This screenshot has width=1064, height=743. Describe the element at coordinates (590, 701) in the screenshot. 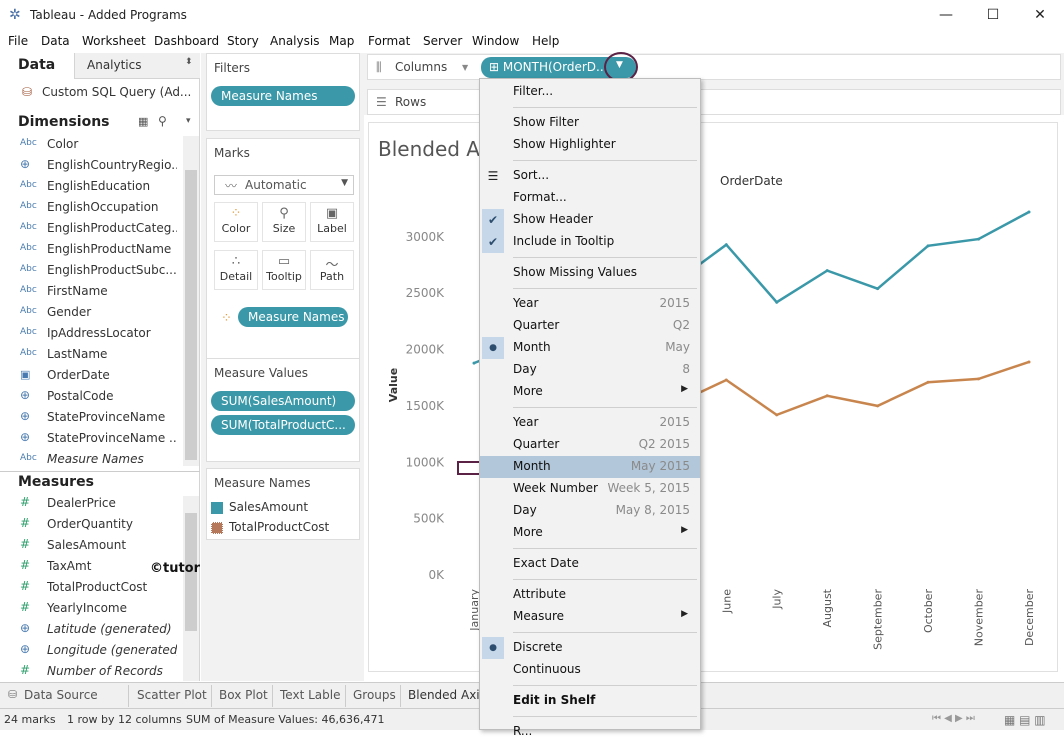

I see `menu-item-edit-in-shelf: Edit in Shelf` at that location.